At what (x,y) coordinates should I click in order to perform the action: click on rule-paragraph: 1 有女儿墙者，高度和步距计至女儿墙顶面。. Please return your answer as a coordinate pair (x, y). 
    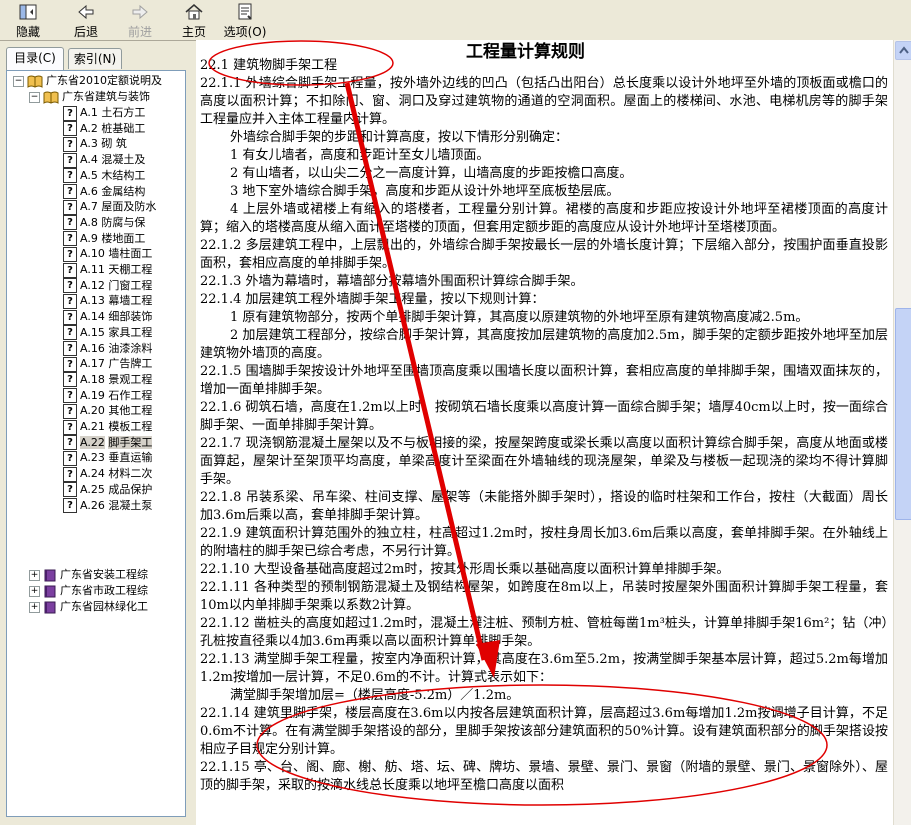
    Looking at the image, I should click on (360, 155).